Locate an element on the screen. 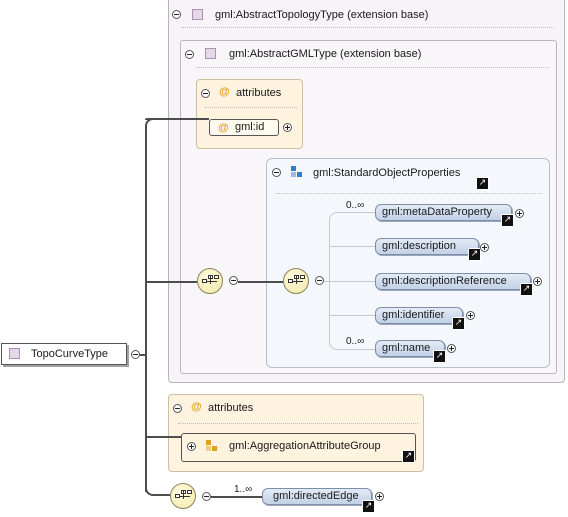 This screenshot has height=517, width=568. outer-attributes-title: attributes is located at coordinates (231, 408).